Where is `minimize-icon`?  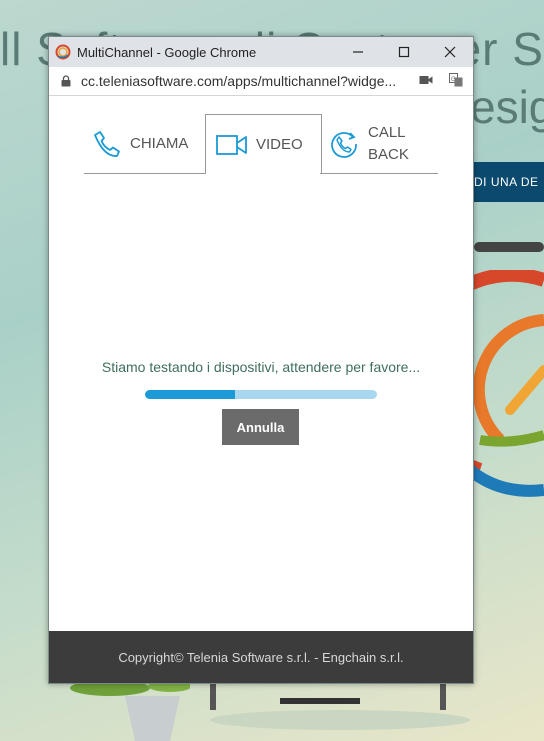
minimize-icon is located at coordinates (358, 52).